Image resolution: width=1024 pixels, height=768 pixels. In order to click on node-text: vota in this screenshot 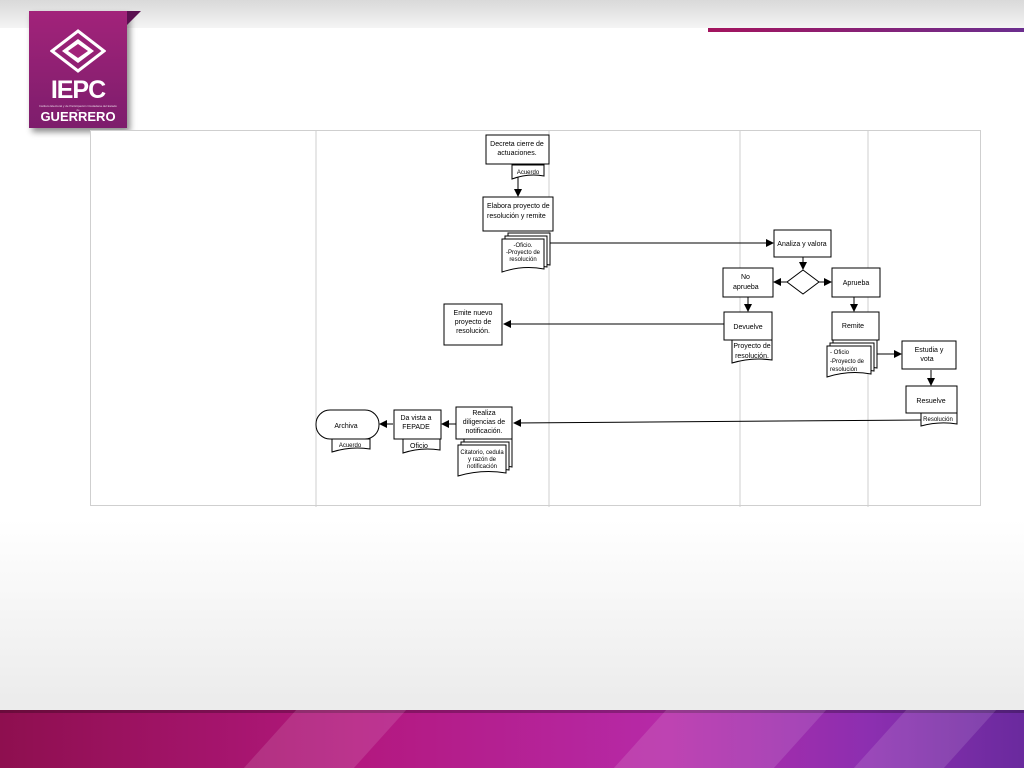, I will do `click(926, 359)`.